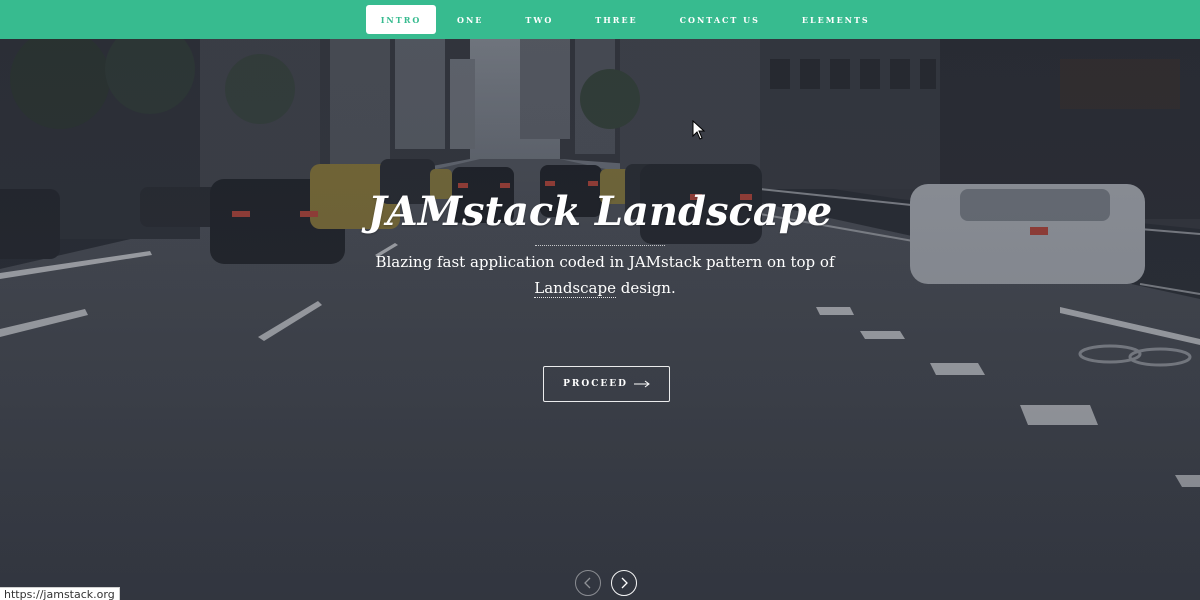 The height and width of the screenshot is (600, 1200). Describe the element at coordinates (470, 19) in the screenshot. I see `nav-item-one: ONE` at that location.